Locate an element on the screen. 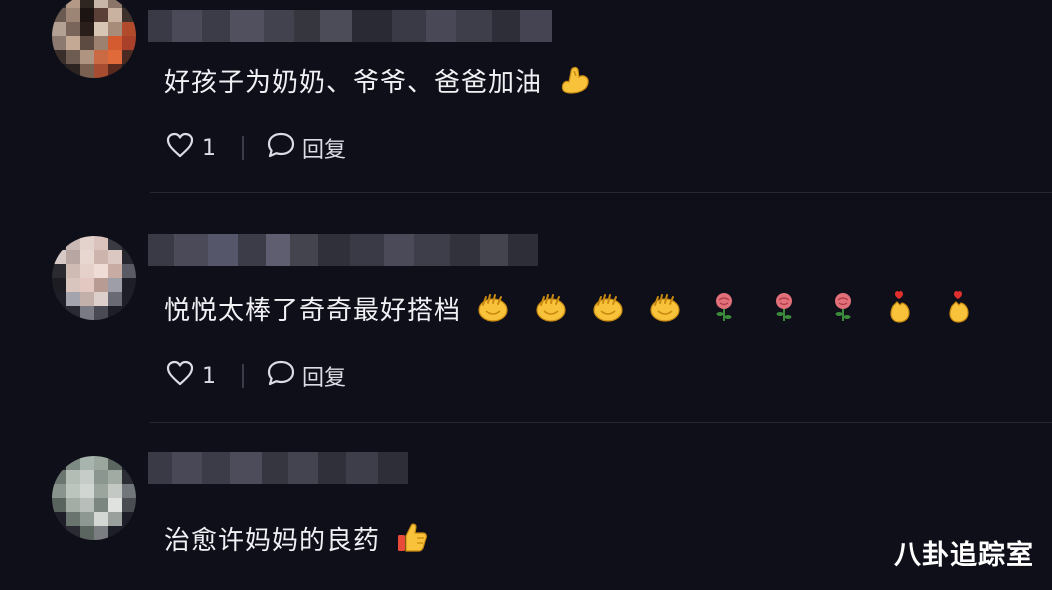 Image resolution: width=1052 pixels, height=590 pixels. comment-text: 悦悦太棒了奇奇最好搭档 is located at coordinates (568, 311).